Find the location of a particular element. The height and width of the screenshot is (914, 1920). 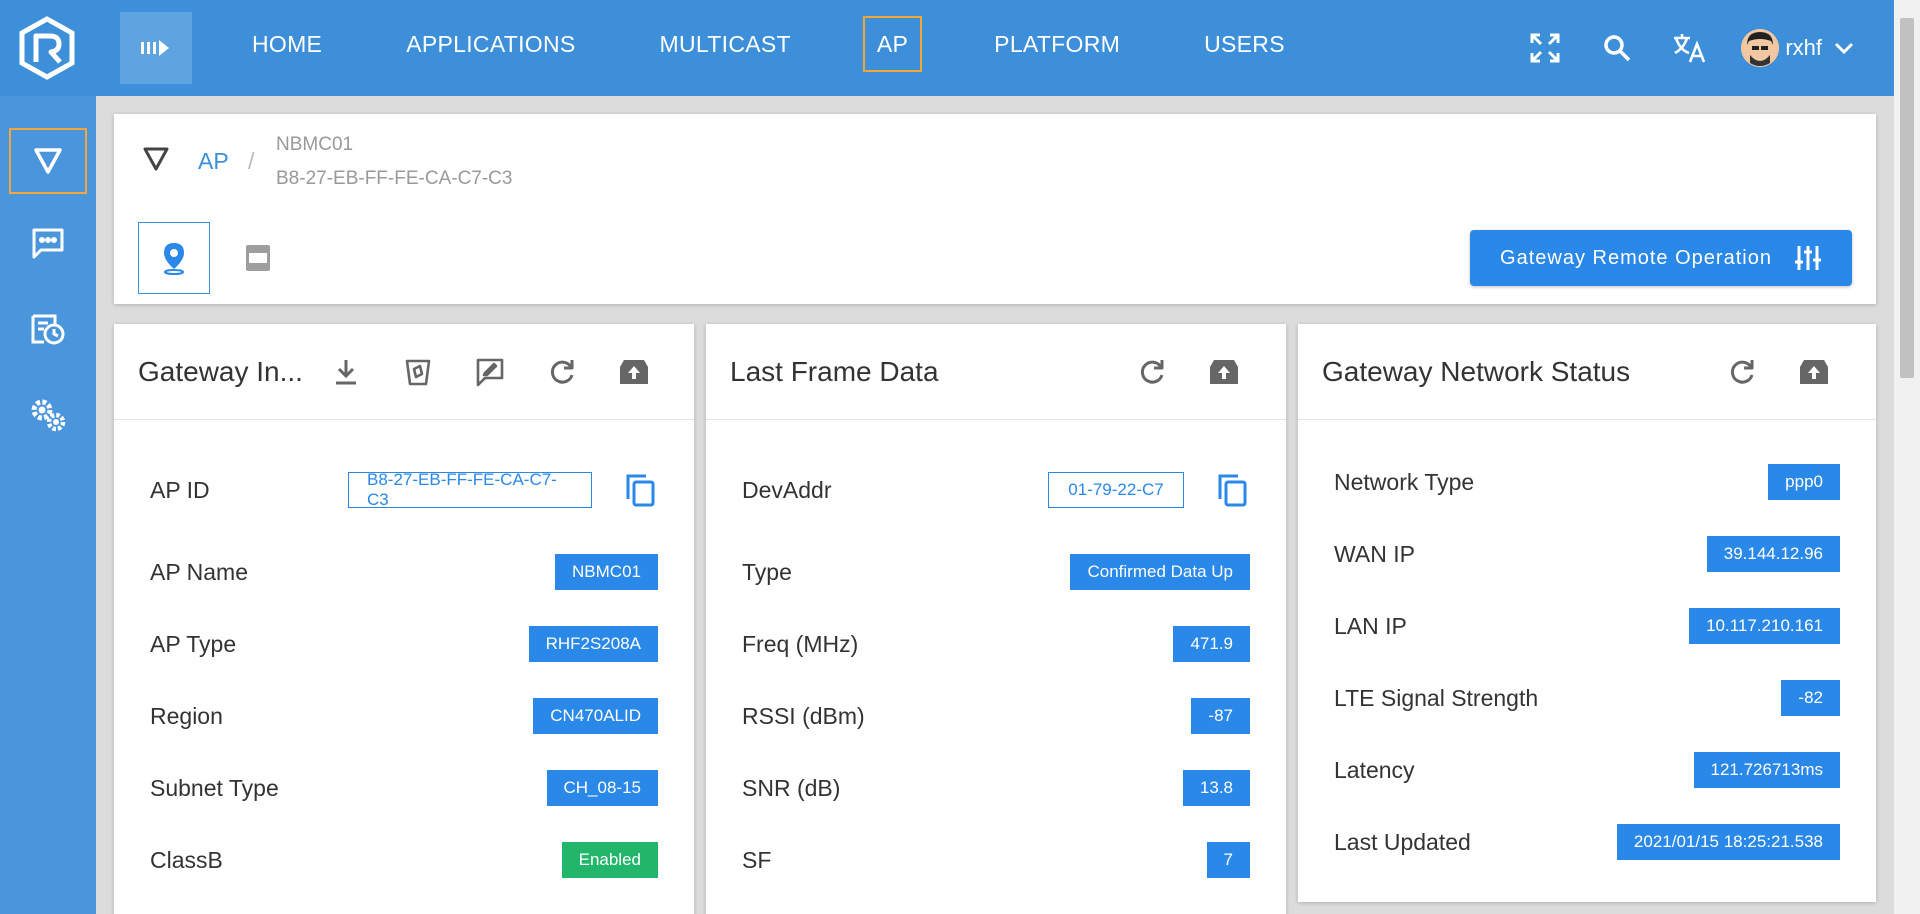

top-actions: rxhf is located at coordinates (1692, 48).